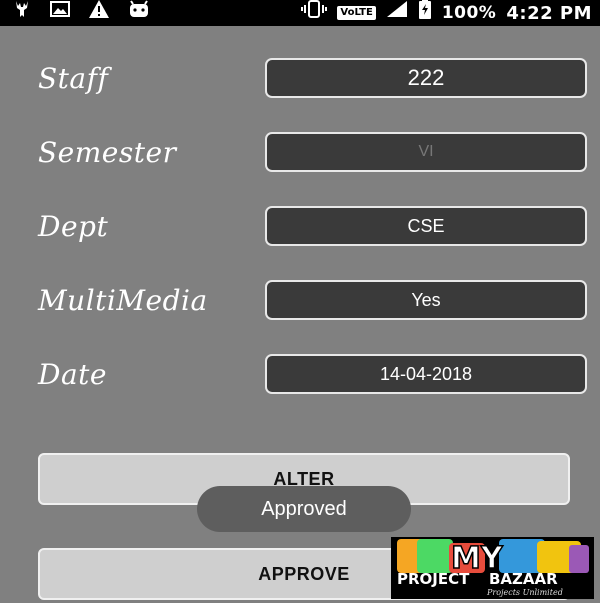 This screenshot has height=603, width=600. Describe the element at coordinates (426, 226) in the screenshot. I see `dept-field: CSE` at that location.